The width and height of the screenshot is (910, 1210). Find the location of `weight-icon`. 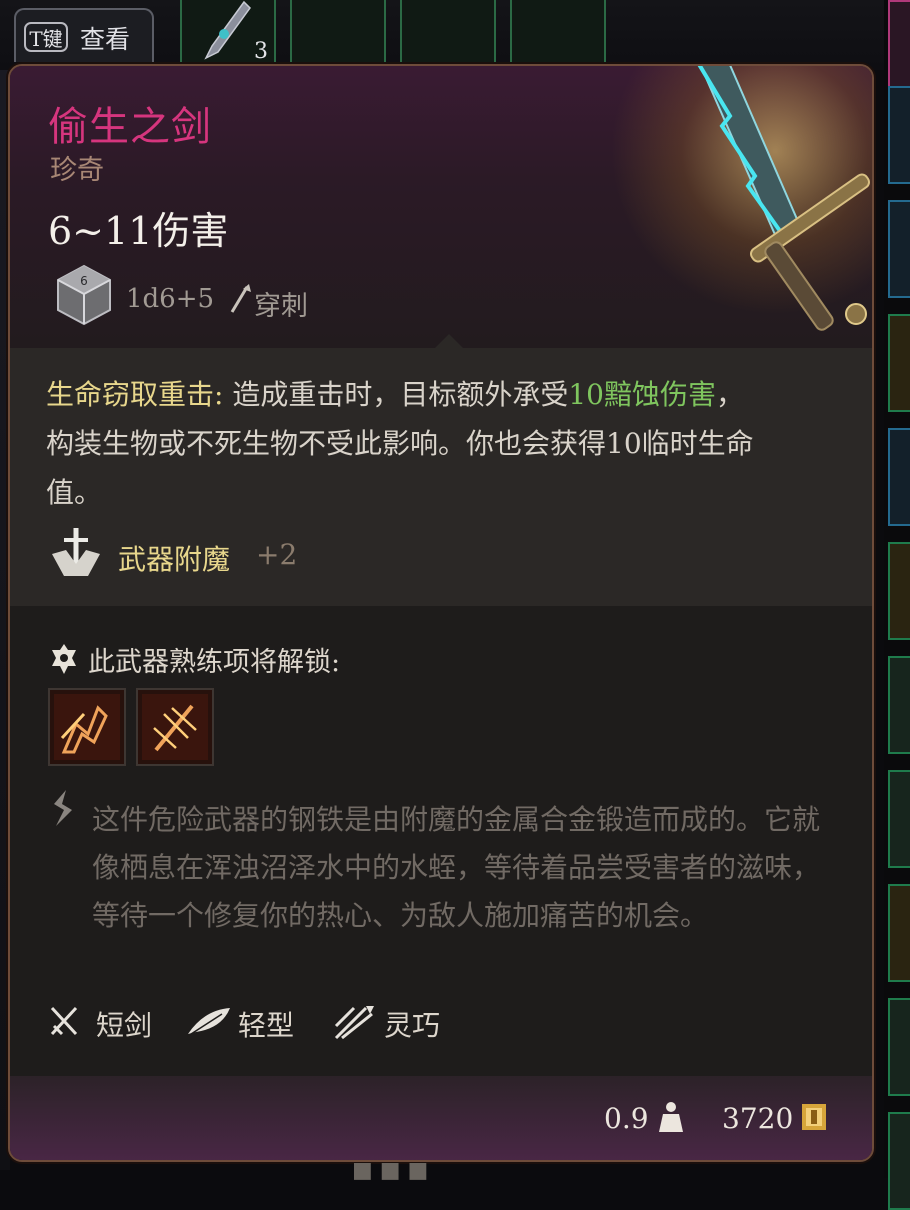

weight-icon is located at coordinates (671, 1117).